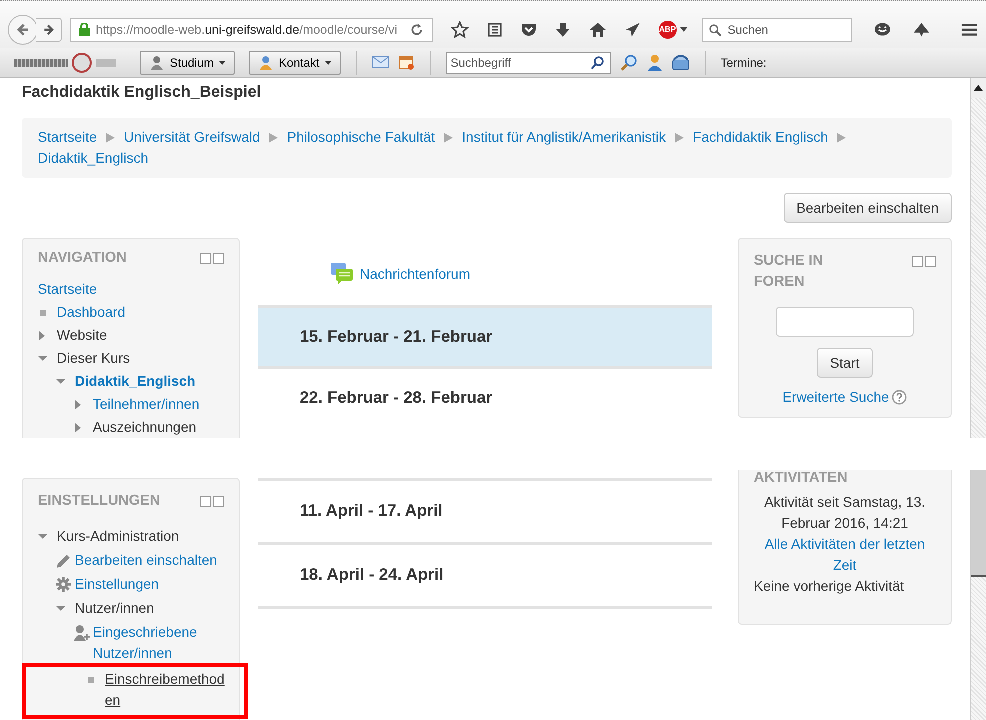 The image size is (986, 720). Describe the element at coordinates (68, 289) in the screenshot. I see `tree-item: Startseite` at that location.